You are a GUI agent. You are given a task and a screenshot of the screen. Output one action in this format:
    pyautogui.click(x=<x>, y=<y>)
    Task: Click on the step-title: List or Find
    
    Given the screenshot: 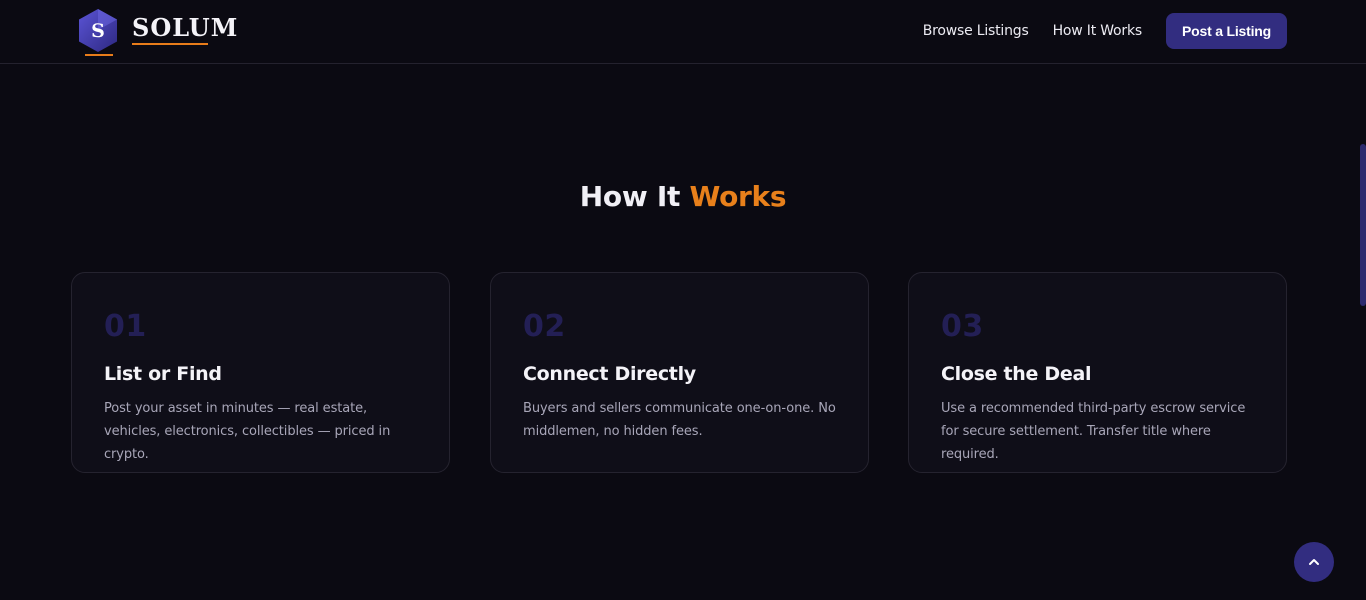 What is the action you would take?
    pyautogui.click(x=163, y=374)
    